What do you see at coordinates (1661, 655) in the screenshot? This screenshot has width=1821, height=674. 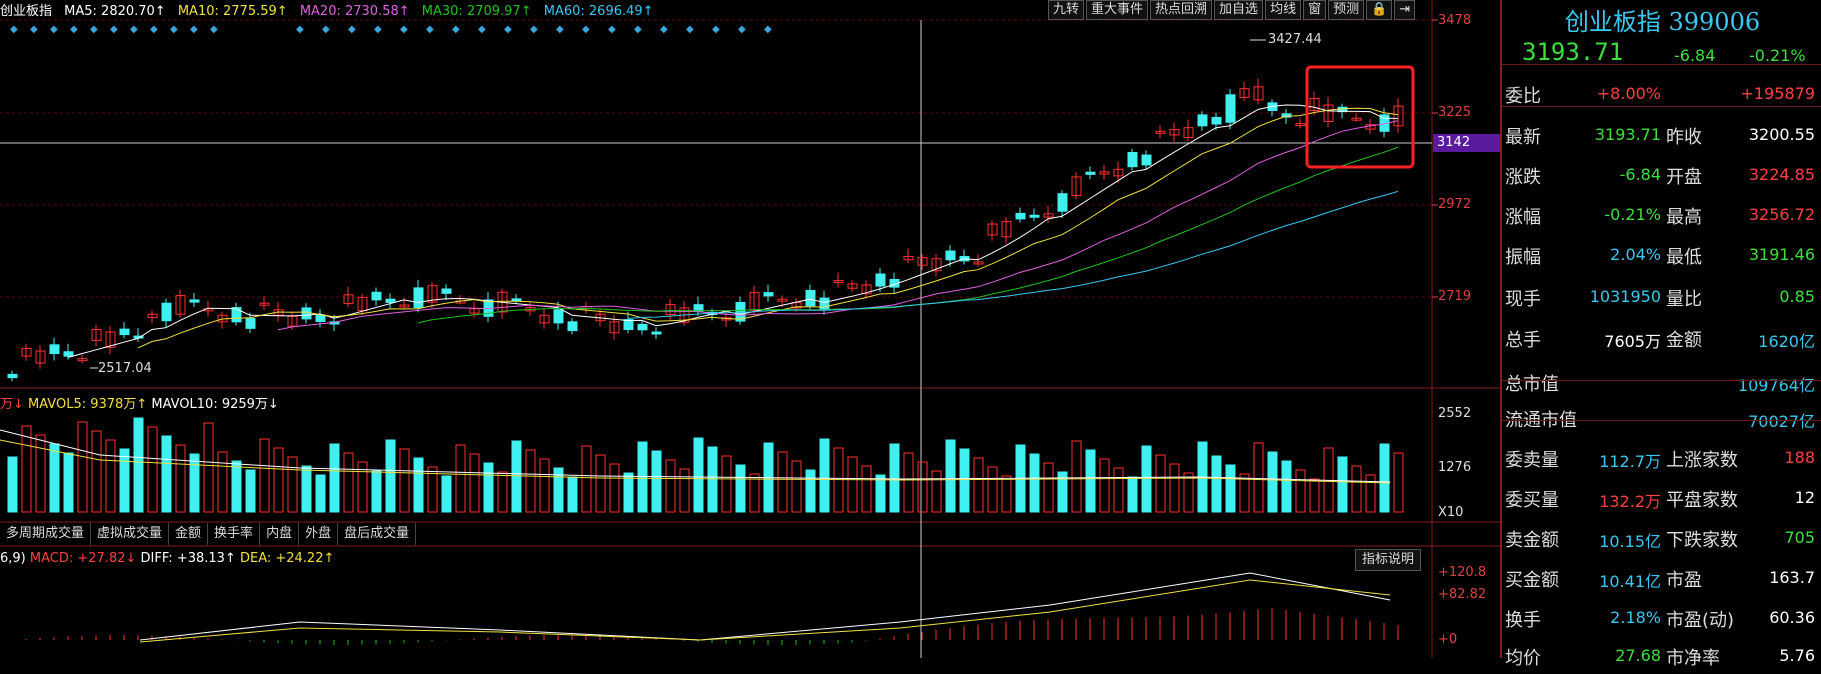 I see `quote-row: 均价 27.68 市净率 5.76` at bounding box center [1661, 655].